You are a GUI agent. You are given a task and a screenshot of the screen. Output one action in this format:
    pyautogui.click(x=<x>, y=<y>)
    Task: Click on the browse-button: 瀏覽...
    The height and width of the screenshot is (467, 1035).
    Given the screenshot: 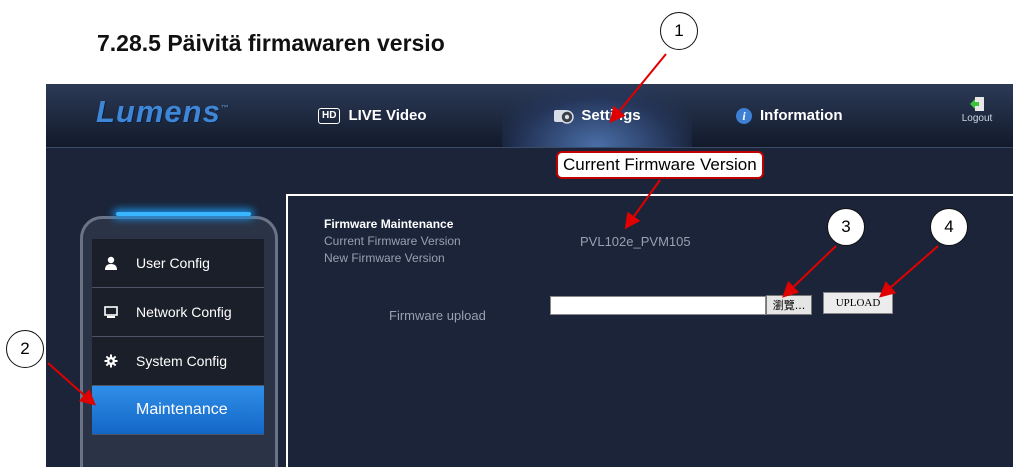 What is the action you would take?
    pyautogui.click(x=789, y=305)
    